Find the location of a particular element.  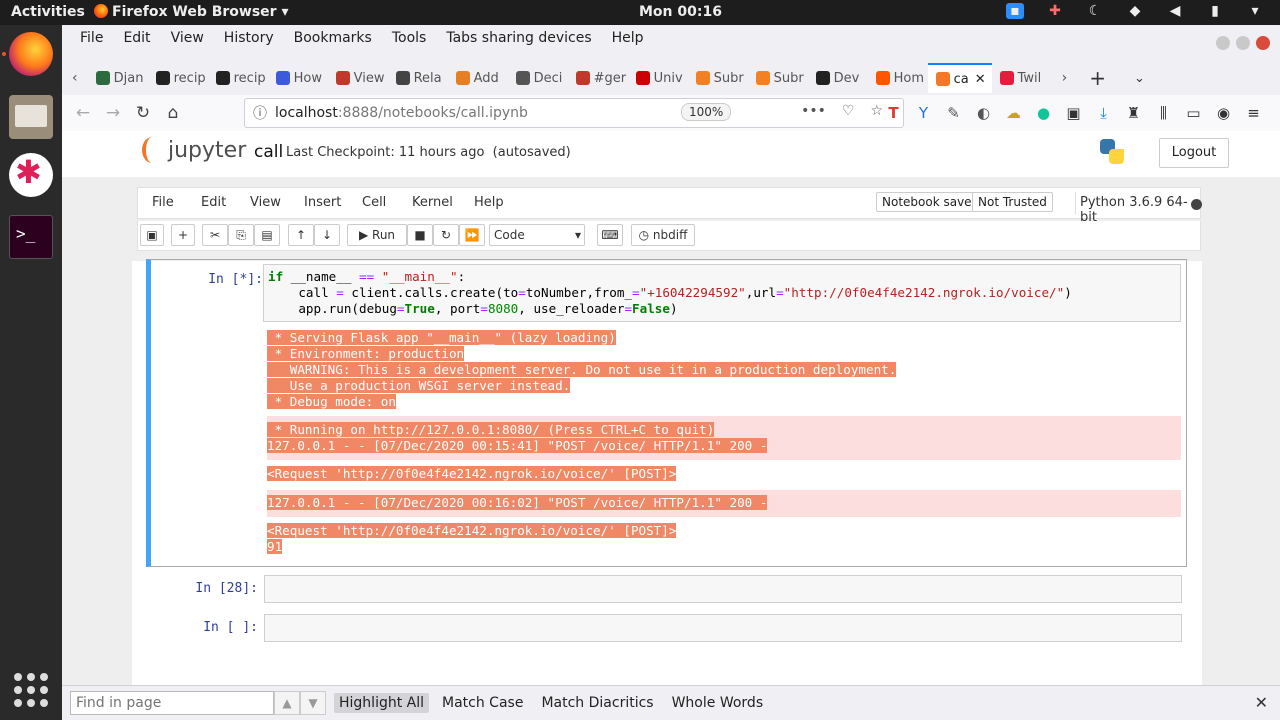

forward-icon: → is located at coordinates (113, 113).